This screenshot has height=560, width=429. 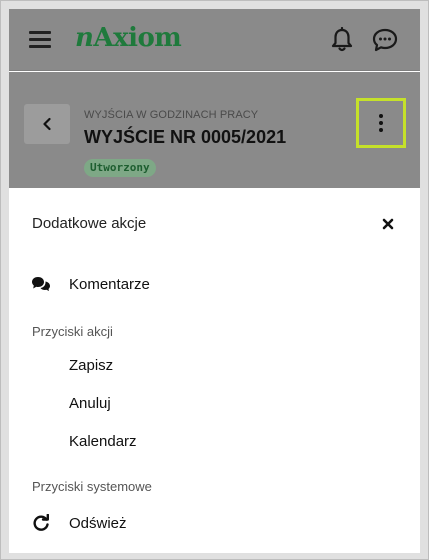 I want to click on notifications-button, so click(x=342, y=40).